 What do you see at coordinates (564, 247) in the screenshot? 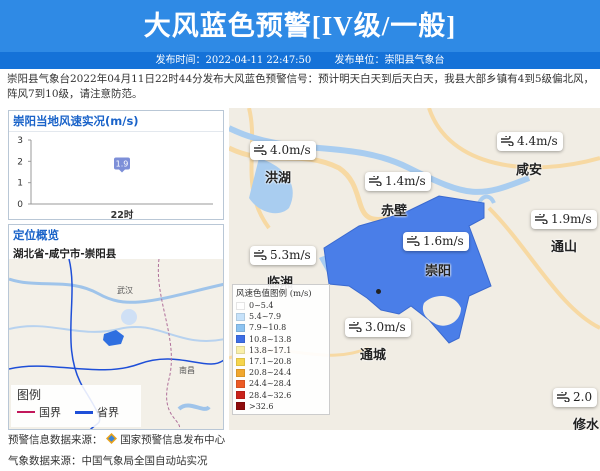
I see `city-tongshan: 通山` at bounding box center [564, 247].